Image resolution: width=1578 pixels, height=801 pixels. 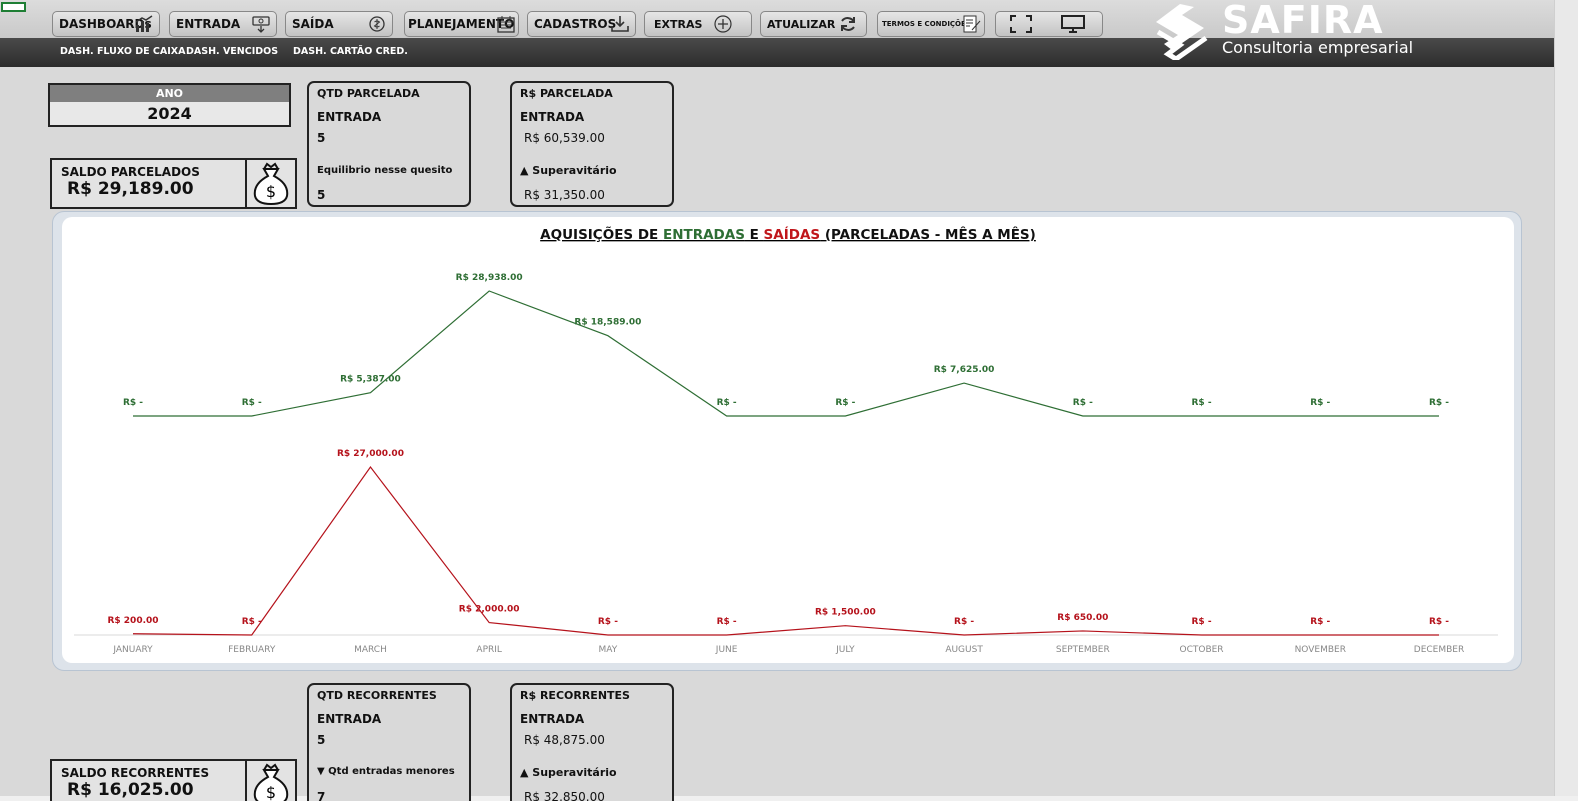 I want to click on chart-title-part-0: AQUISIÇÕES DE, so click(x=601, y=234).